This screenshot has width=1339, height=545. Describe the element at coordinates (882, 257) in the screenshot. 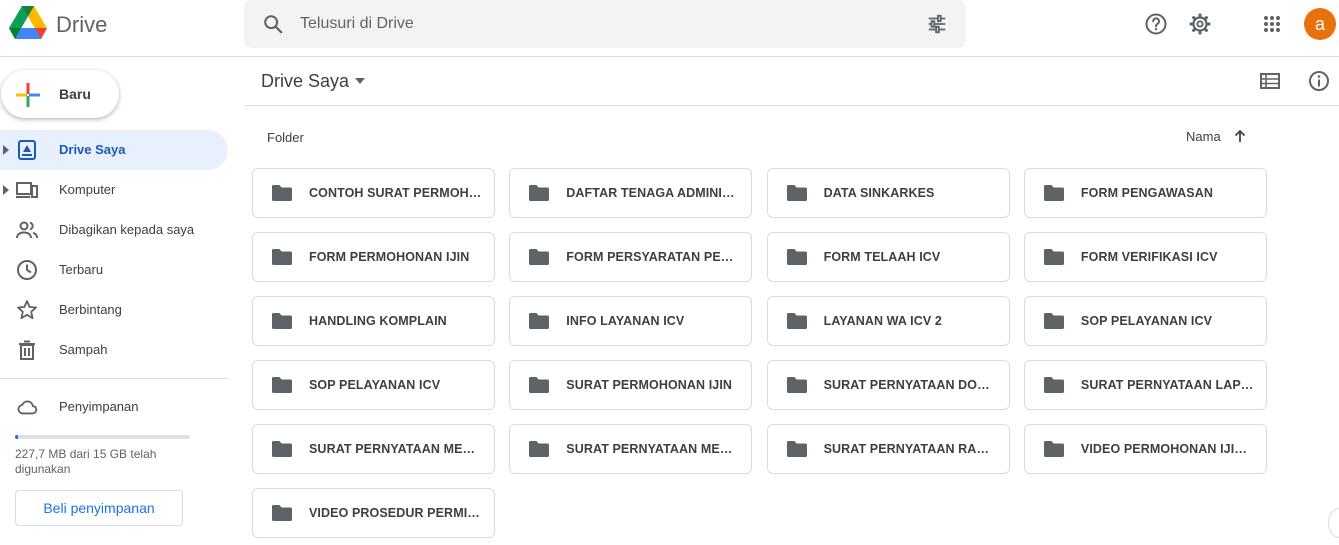

I see `folder-name: FORM TELAAH ICV` at that location.